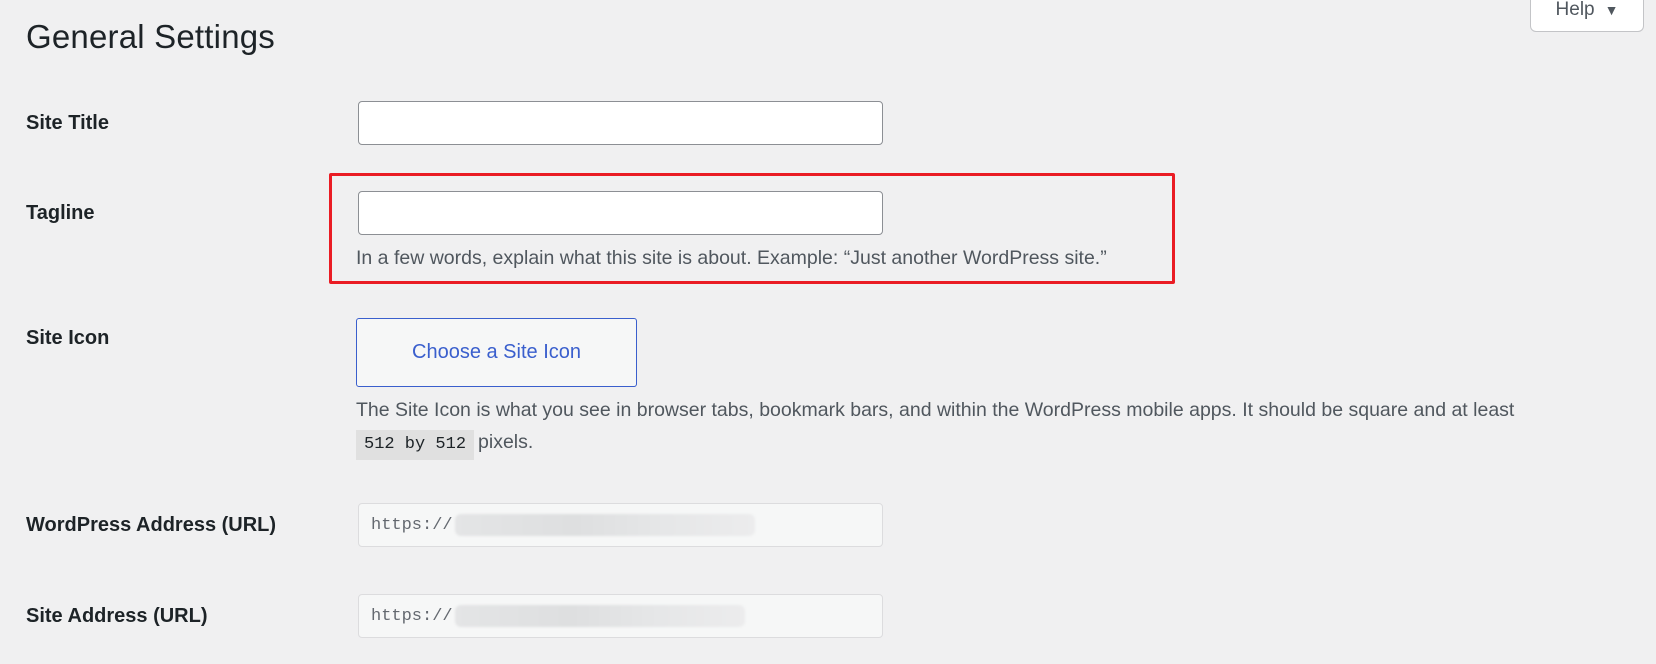  Describe the element at coordinates (496, 352) in the screenshot. I see `choose-site-icon-button: Choose a Site Icon` at that location.